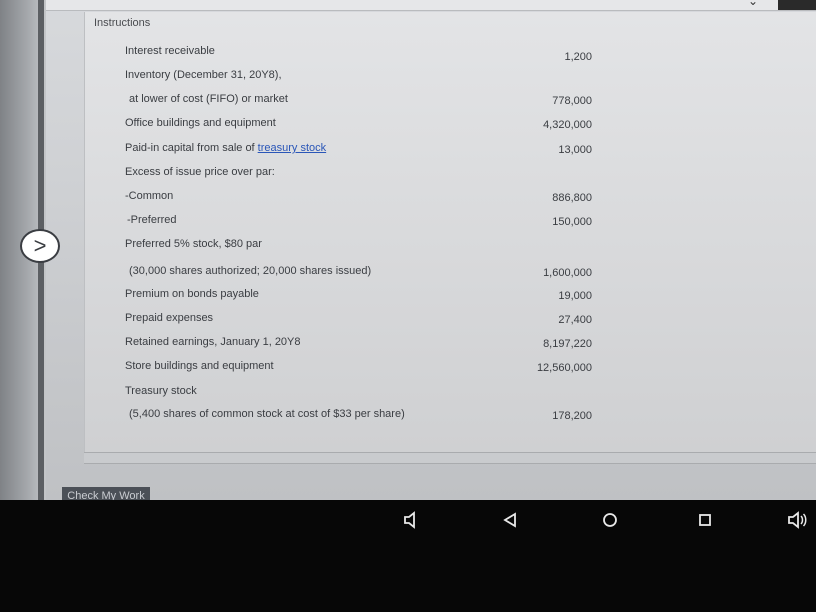 This screenshot has width=816, height=612. I want to click on account-label-text: Premium on bonds payable, so click(192, 294).